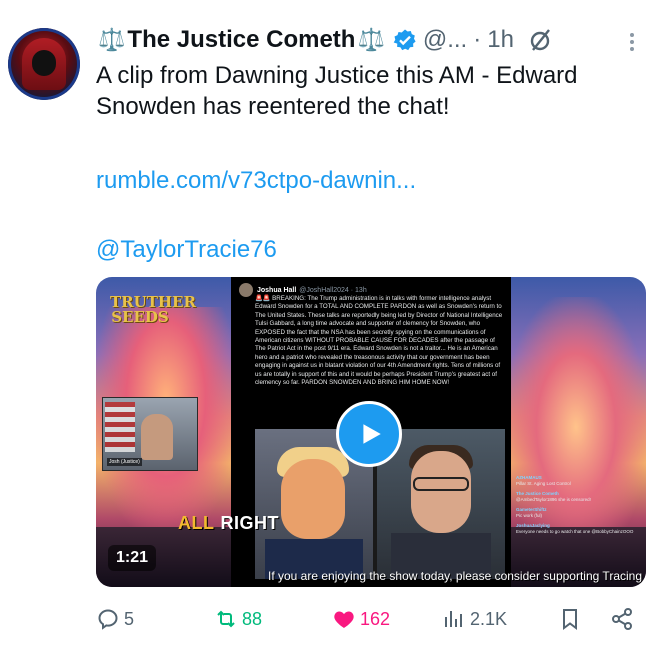  I want to click on share-button, so click(624, 619).